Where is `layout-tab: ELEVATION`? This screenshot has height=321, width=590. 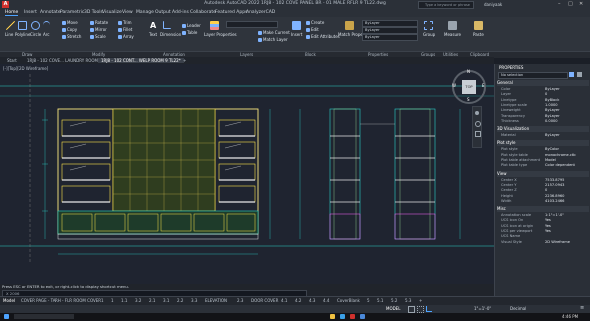 layout-tab: ELEVATION is located at coordinates (216, 300).